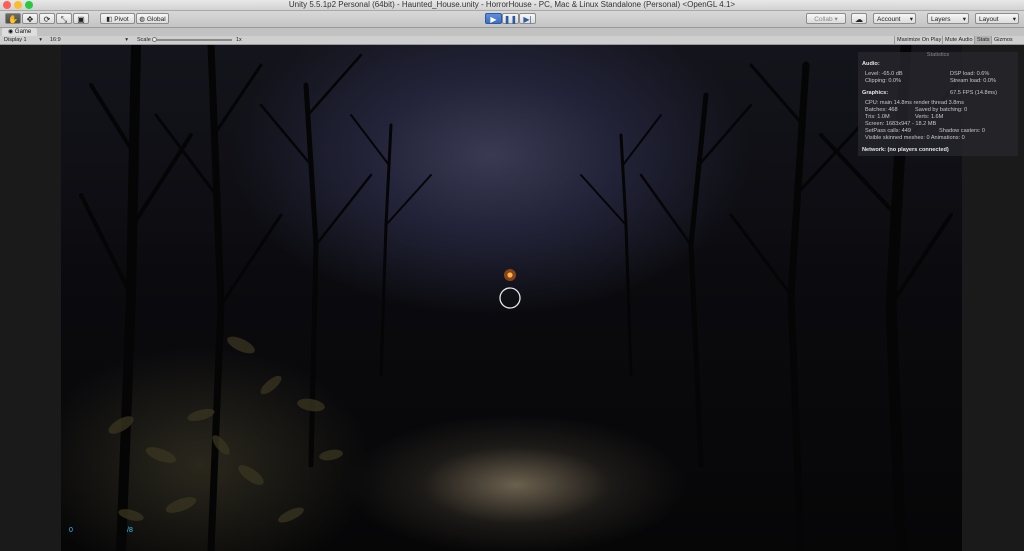 The width and height of the screenshot is (1024, 551). I want to click on collab-label: Collab, so click(823, 19).